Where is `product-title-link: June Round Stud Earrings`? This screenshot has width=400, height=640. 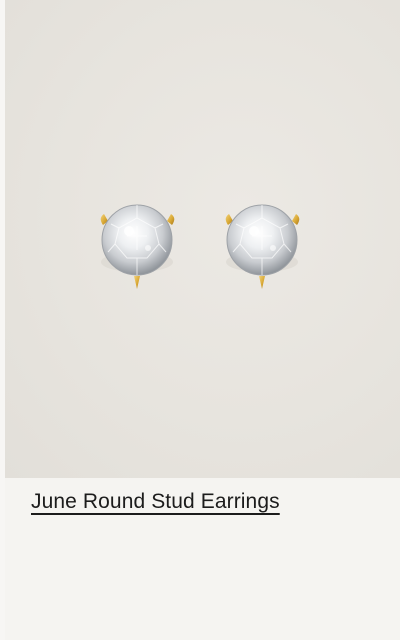
product-title-link: June Round Stud Earrings is located at coordinates (155, 502).